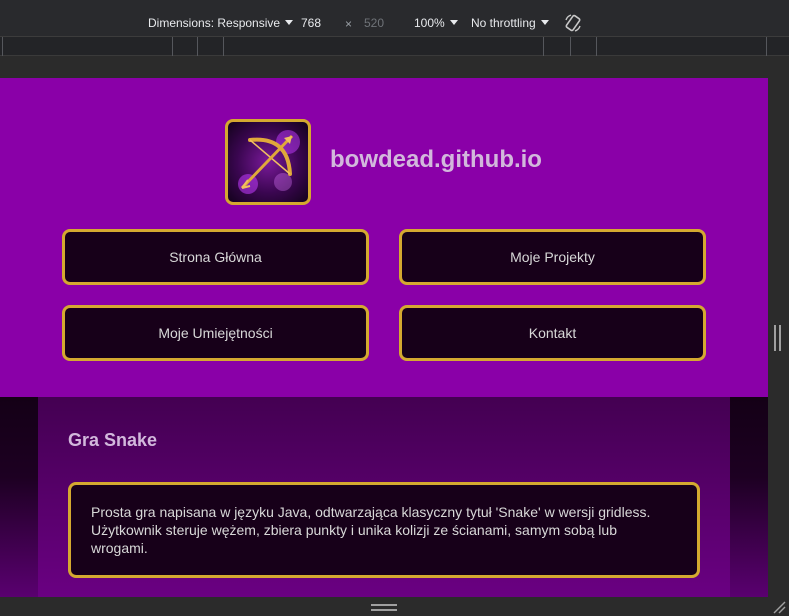  I want to click on width-input: 768, so click(319, 23).